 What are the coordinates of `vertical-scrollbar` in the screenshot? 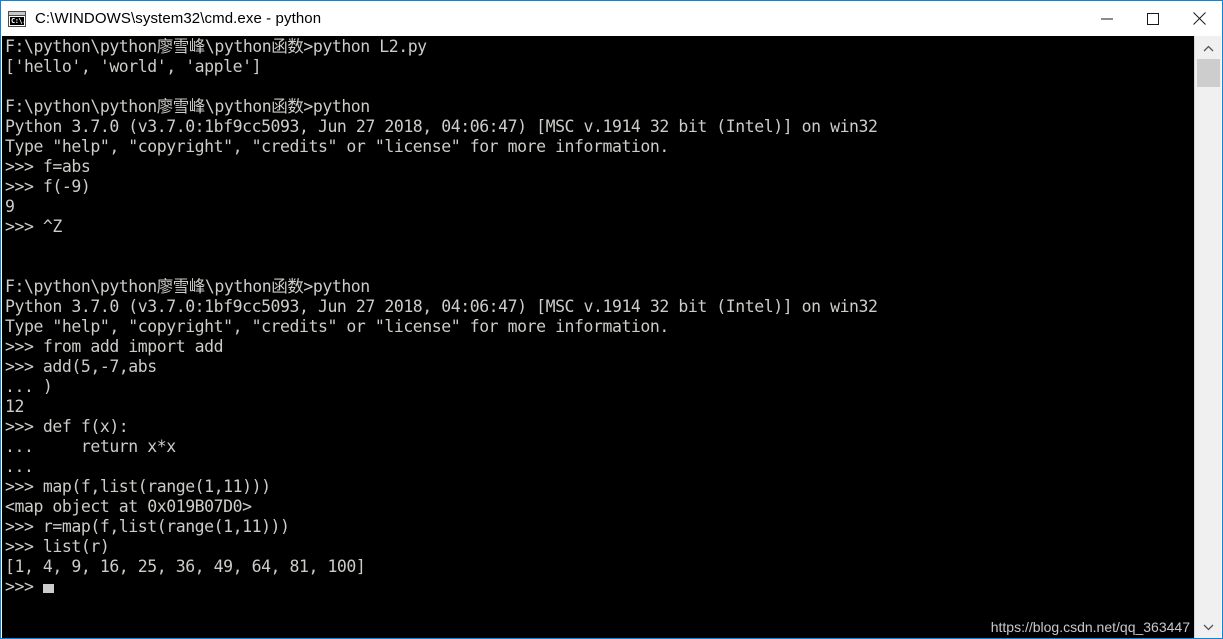 It's located at (1207, 337).